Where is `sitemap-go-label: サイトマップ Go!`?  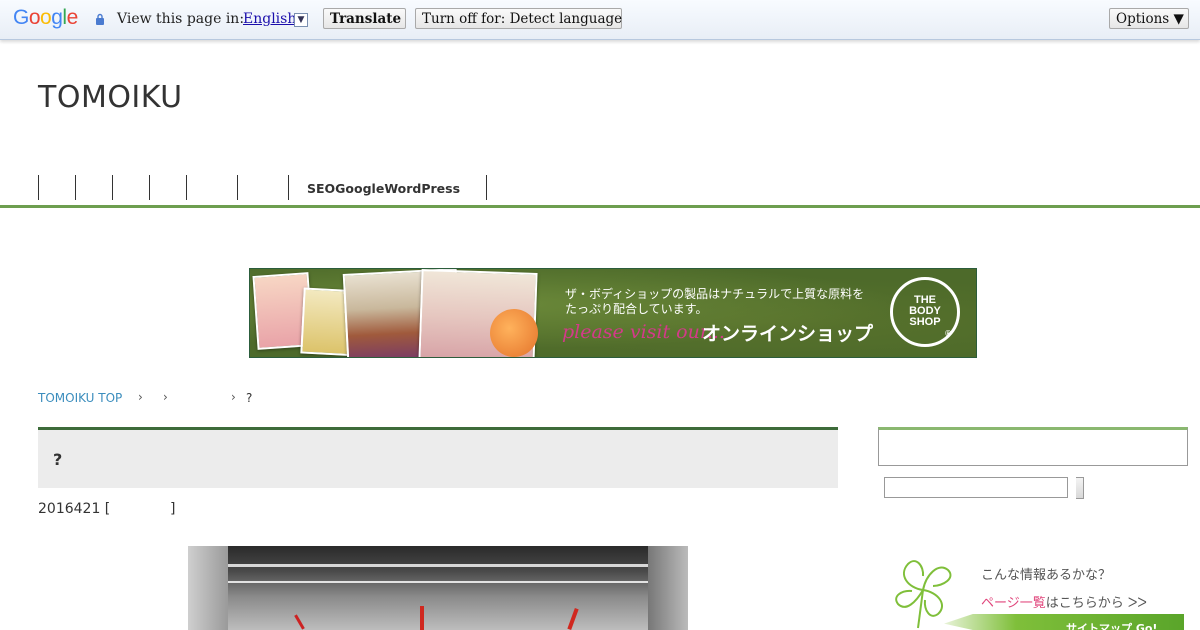
sitemap-go-label: サイトマップ Go! is located at coordinates (1112, 626).